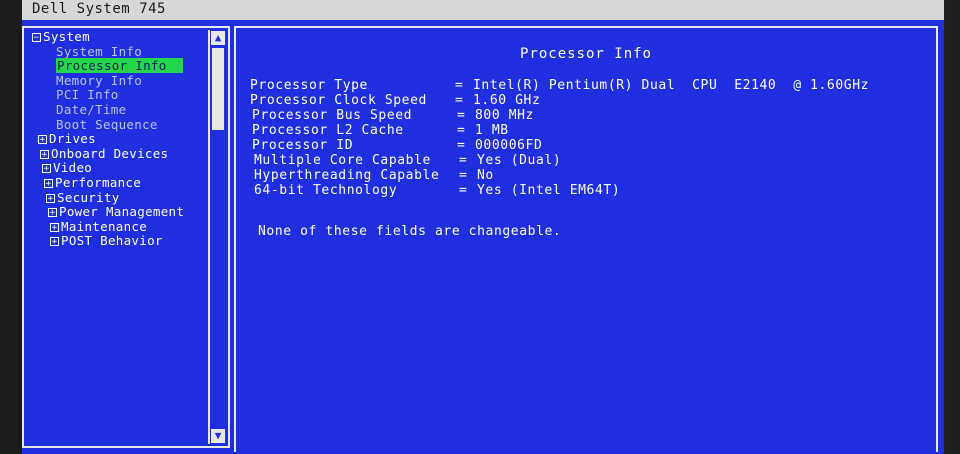  What do you see at coordinates (332, 115) in the screenshot?
I see `info-label: Processor Bus Speed` at bounding box center [332, 115].